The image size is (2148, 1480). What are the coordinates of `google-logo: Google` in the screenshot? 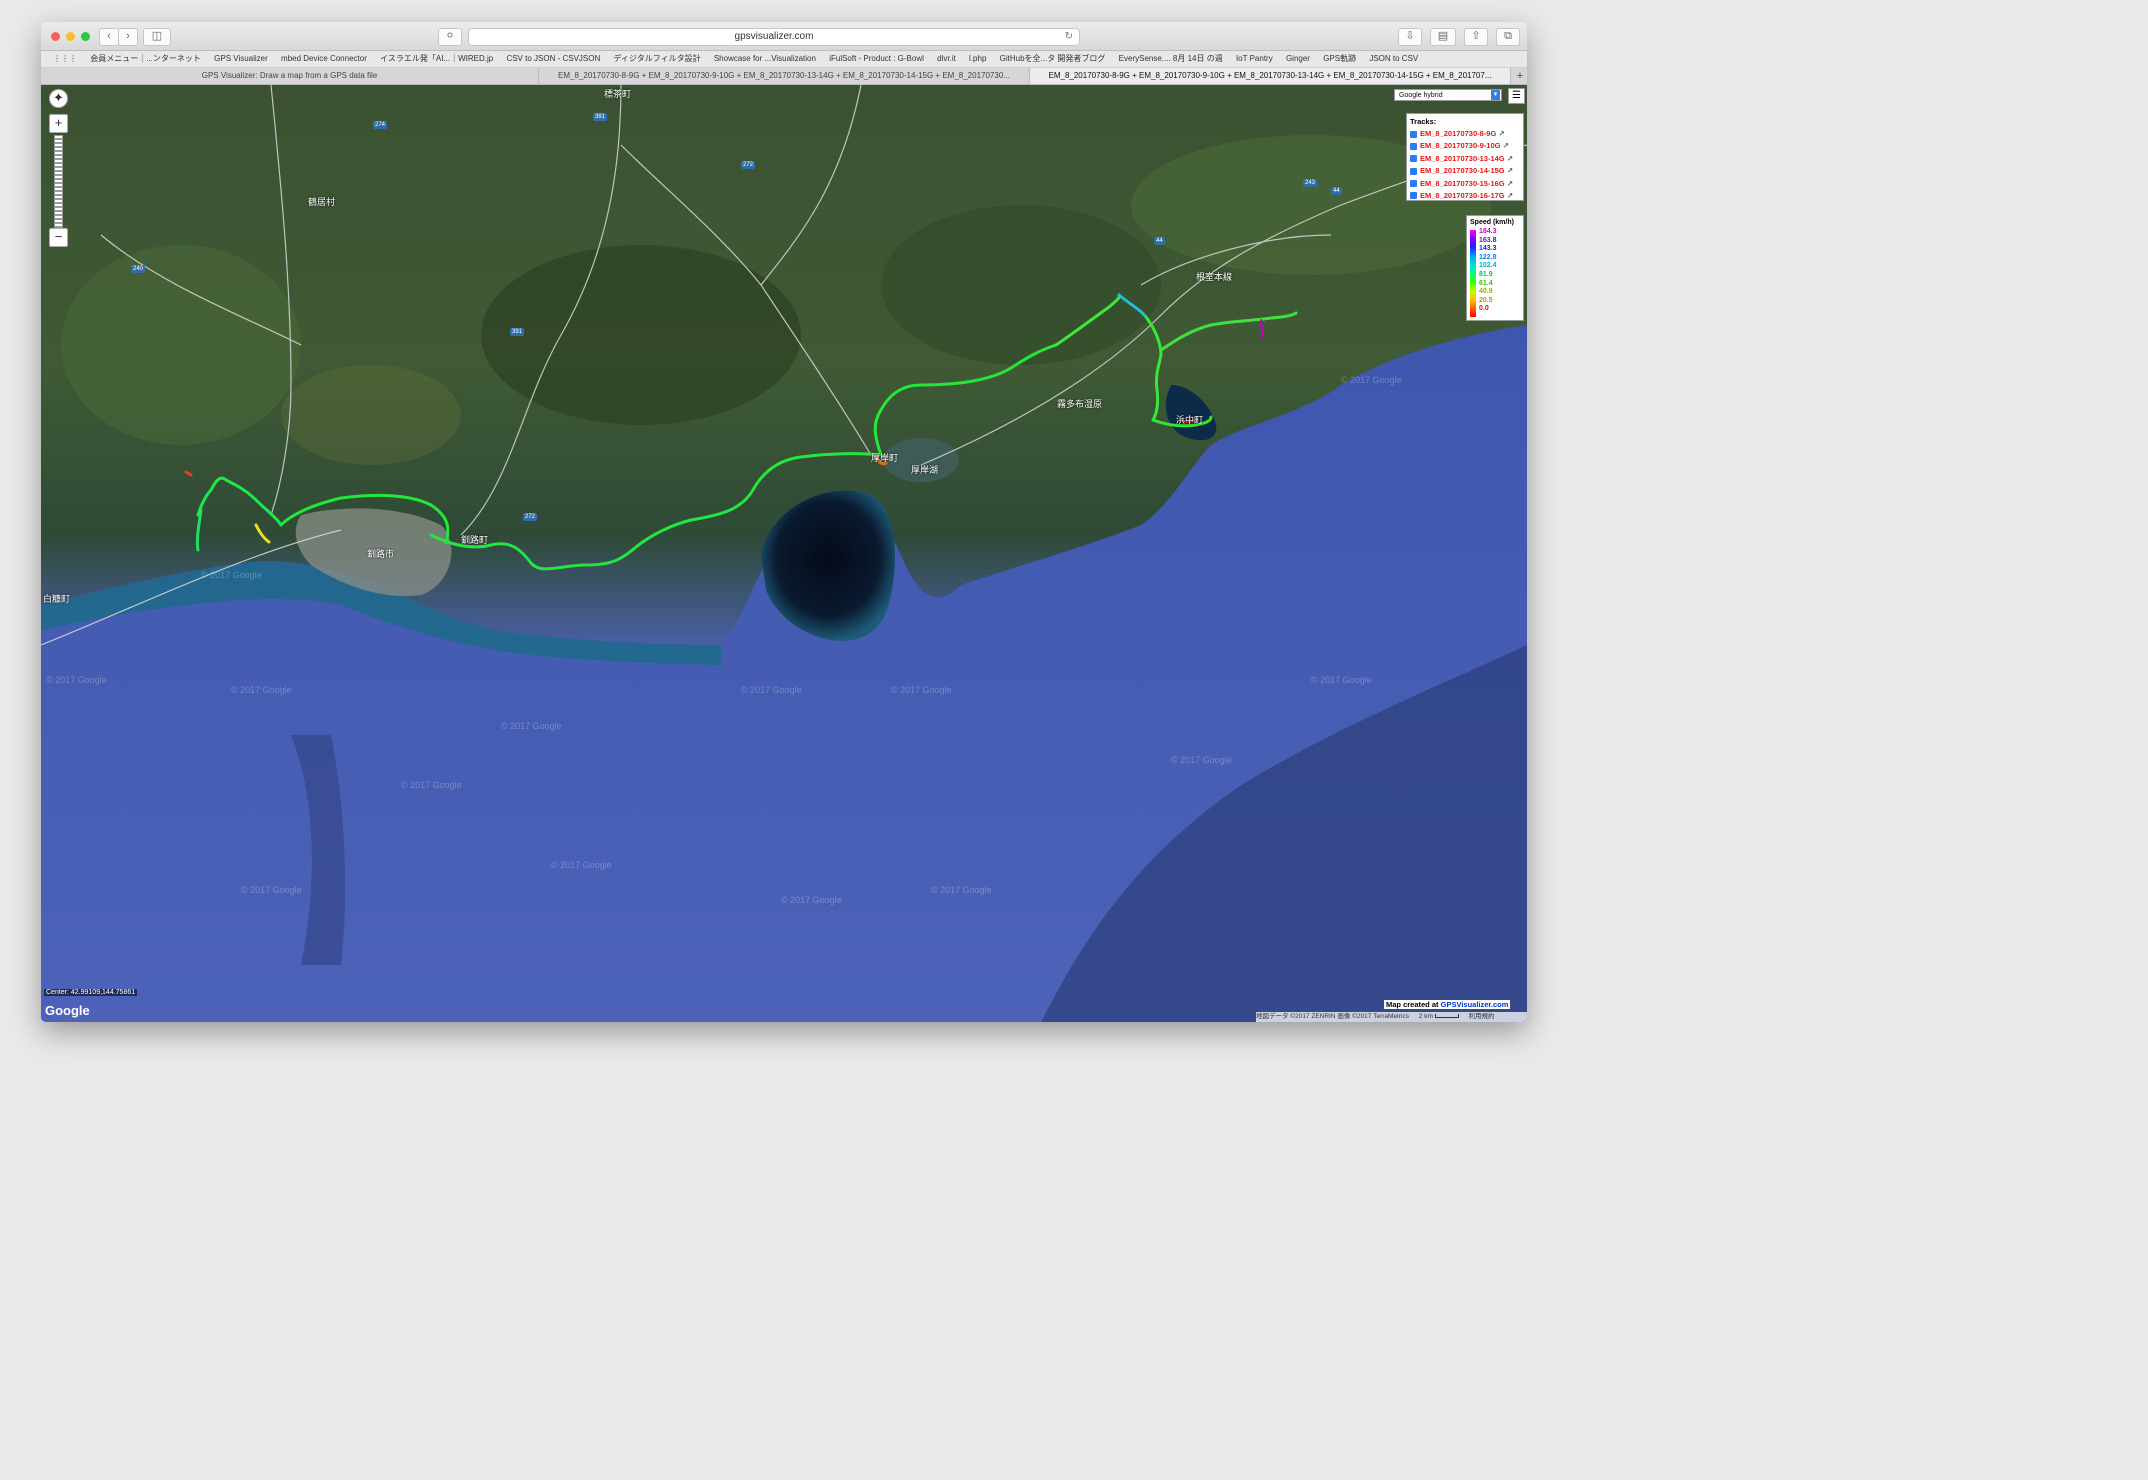 It's located at (67, 1010).